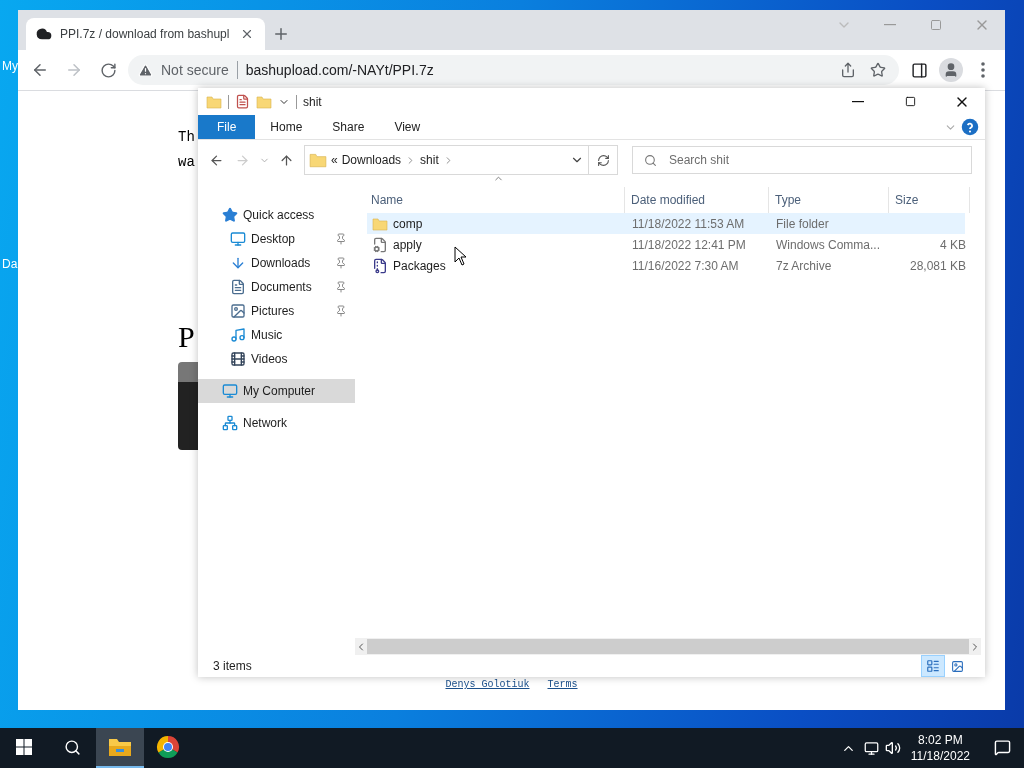  What do you see at coordinates (281, 34) in the screenshot?
I see `plus-icon` at bounding box center [281, 34].